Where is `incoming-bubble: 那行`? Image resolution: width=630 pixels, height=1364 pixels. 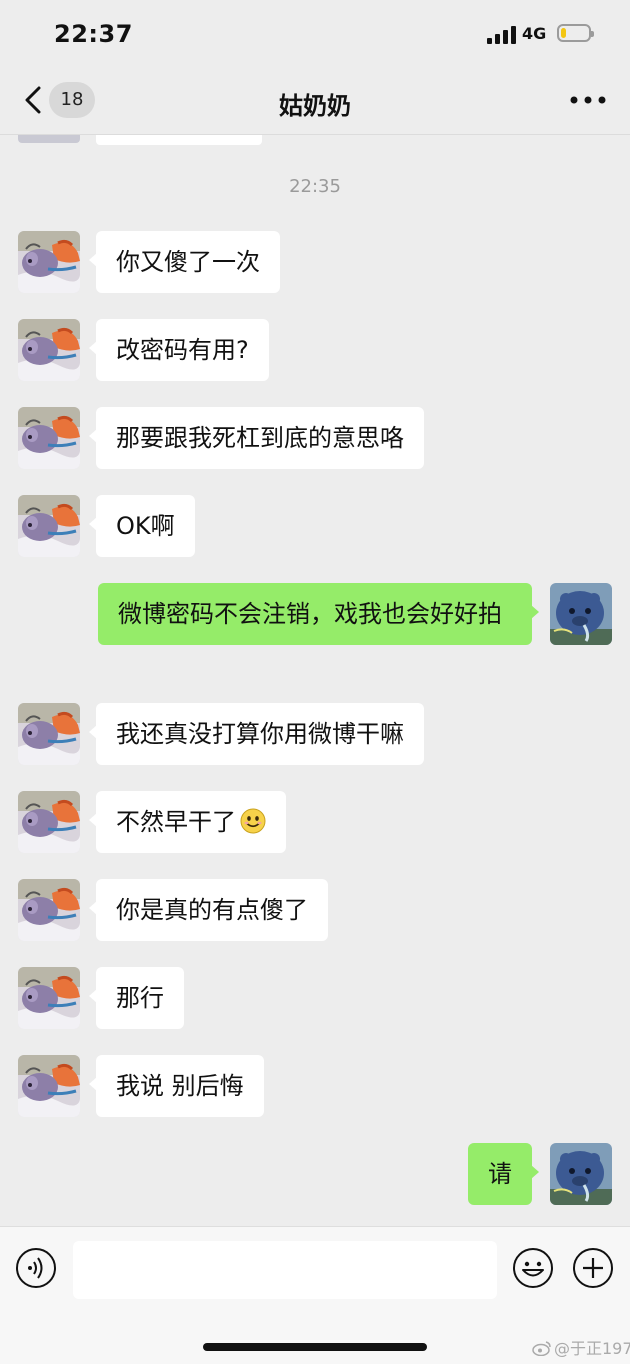
incoming-bubble: 那行 is located at coordinates (136, 998).